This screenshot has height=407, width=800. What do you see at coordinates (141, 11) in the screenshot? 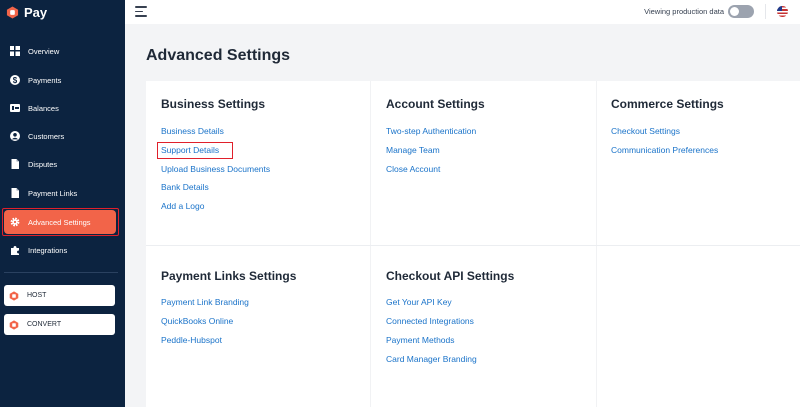
I see `hamburger-menu-icon` at bounding box center [141, 11].